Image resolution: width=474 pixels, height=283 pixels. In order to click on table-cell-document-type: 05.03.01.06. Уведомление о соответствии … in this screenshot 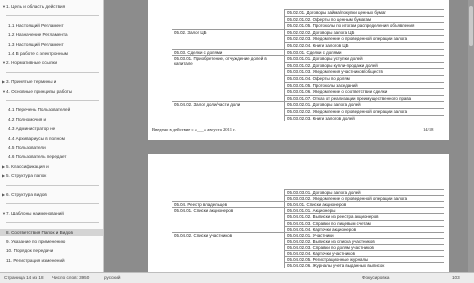, I will do `click(337, 92)`.